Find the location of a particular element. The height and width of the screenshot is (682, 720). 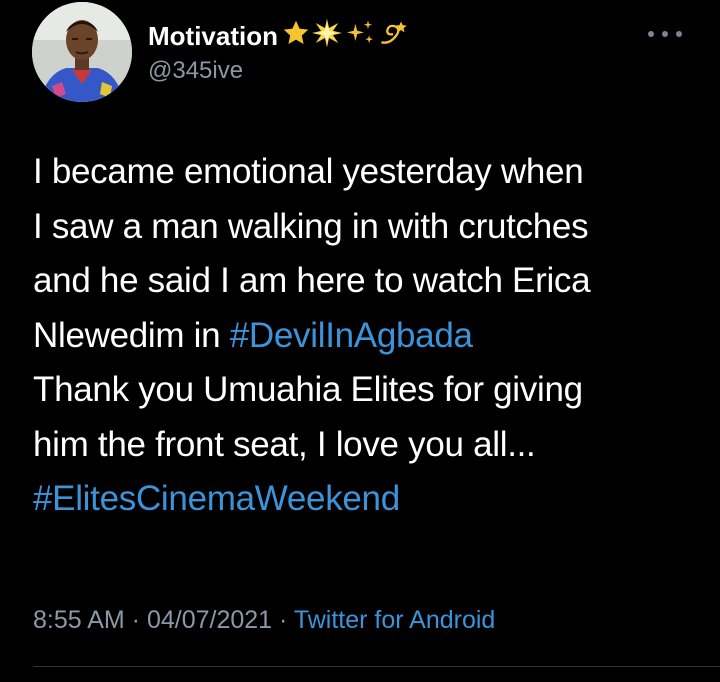

tweet-line: Nlewedim in #DevilInAgbada is located at coordinates (368, 336).